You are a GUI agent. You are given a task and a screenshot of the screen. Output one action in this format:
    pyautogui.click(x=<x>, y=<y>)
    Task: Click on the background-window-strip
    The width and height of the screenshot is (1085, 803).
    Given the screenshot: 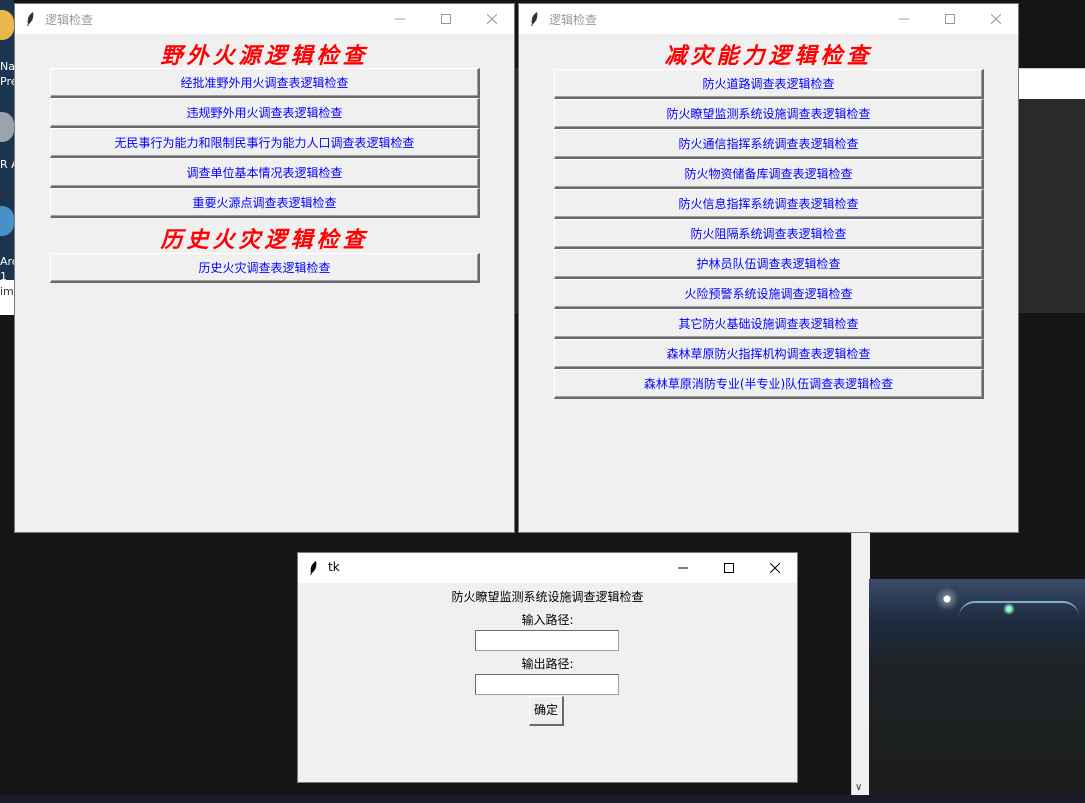 What is the action you would take?
    pyautogui.click(x=1052, y=83)
    